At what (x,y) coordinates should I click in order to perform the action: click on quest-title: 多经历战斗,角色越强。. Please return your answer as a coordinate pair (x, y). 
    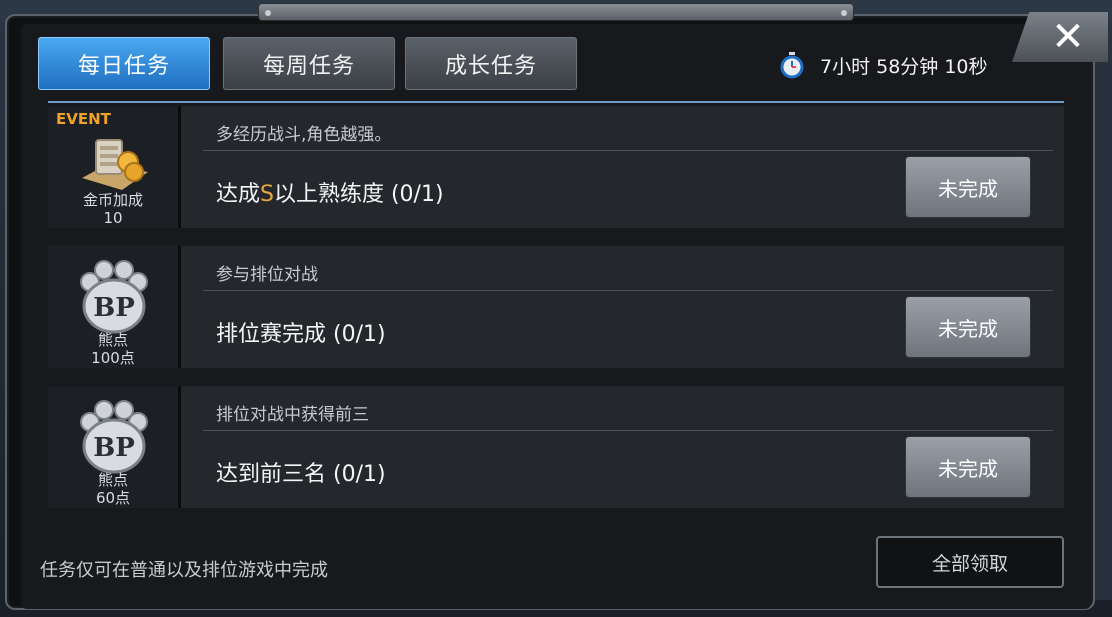
    Looking at the image, I should click on (304, 135).